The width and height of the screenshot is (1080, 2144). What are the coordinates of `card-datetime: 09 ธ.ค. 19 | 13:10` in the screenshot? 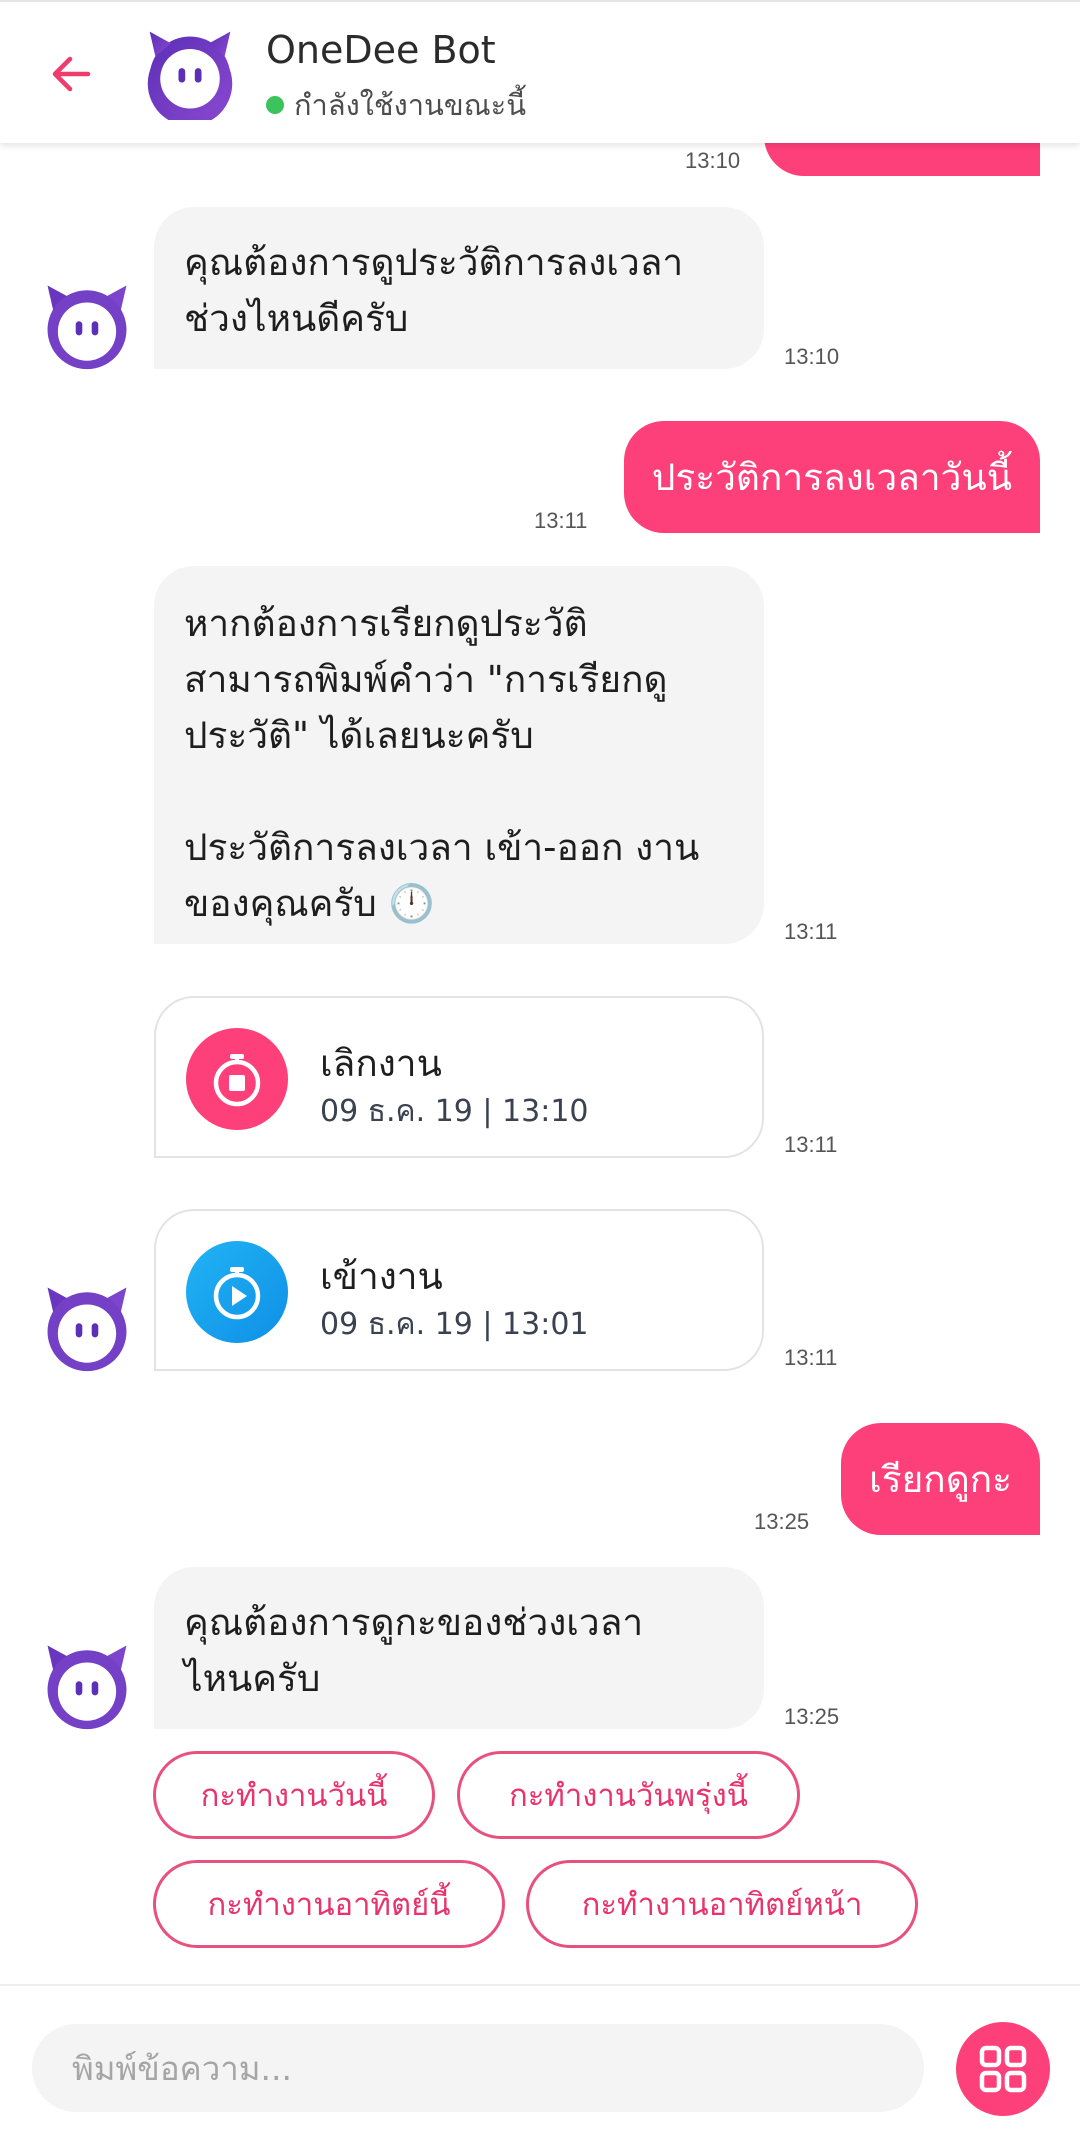 It's located at (454, 1111).